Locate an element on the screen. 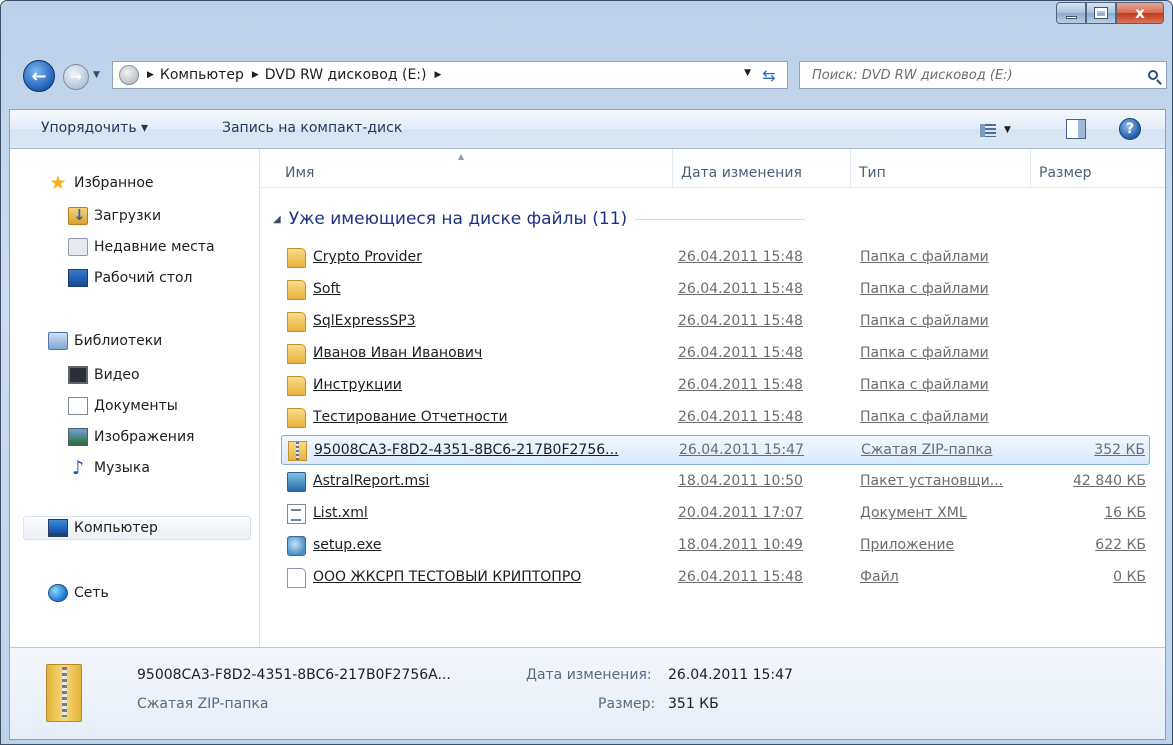  nav-downloads: Загрузки is located at coordinates (114, 216).